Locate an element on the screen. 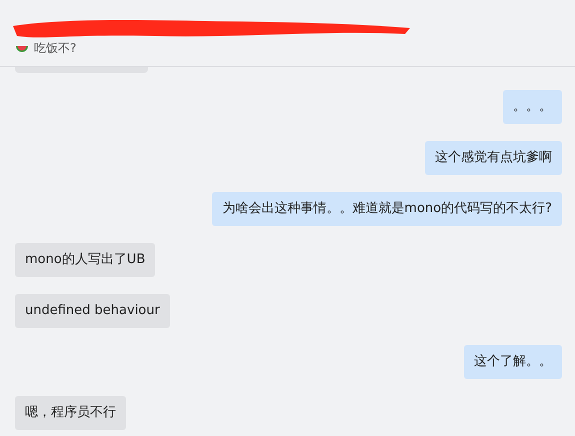  message-bubble: 嗯，程序员不行 is located at coordinates (70, 413).